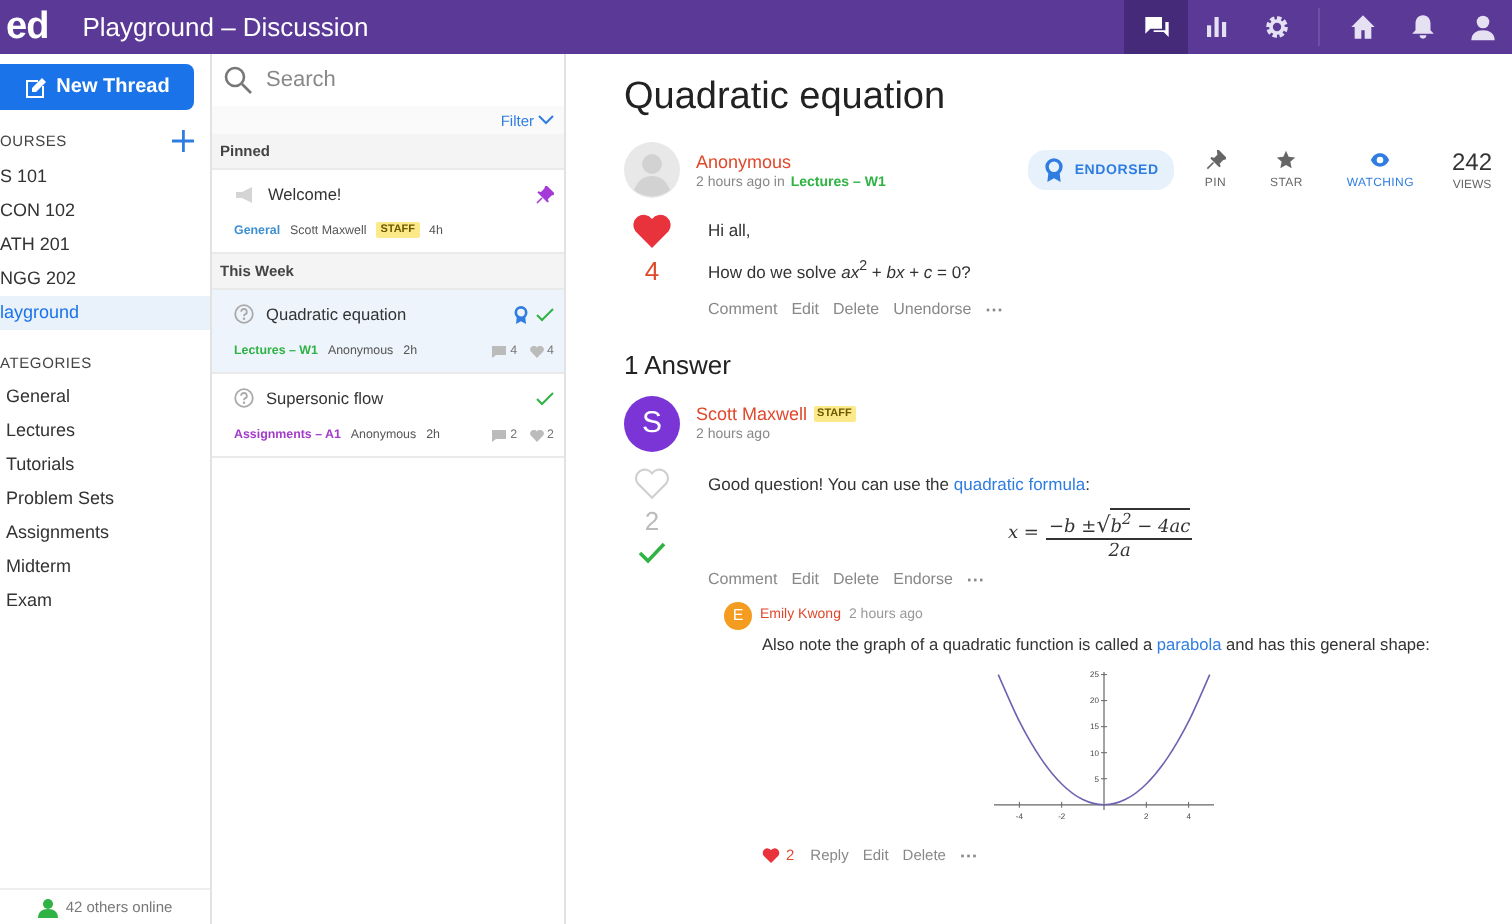  What do you see at coordinates (1482, 27) in the screenshot?
I see `user-icon` at bounding box center [1482, 27].